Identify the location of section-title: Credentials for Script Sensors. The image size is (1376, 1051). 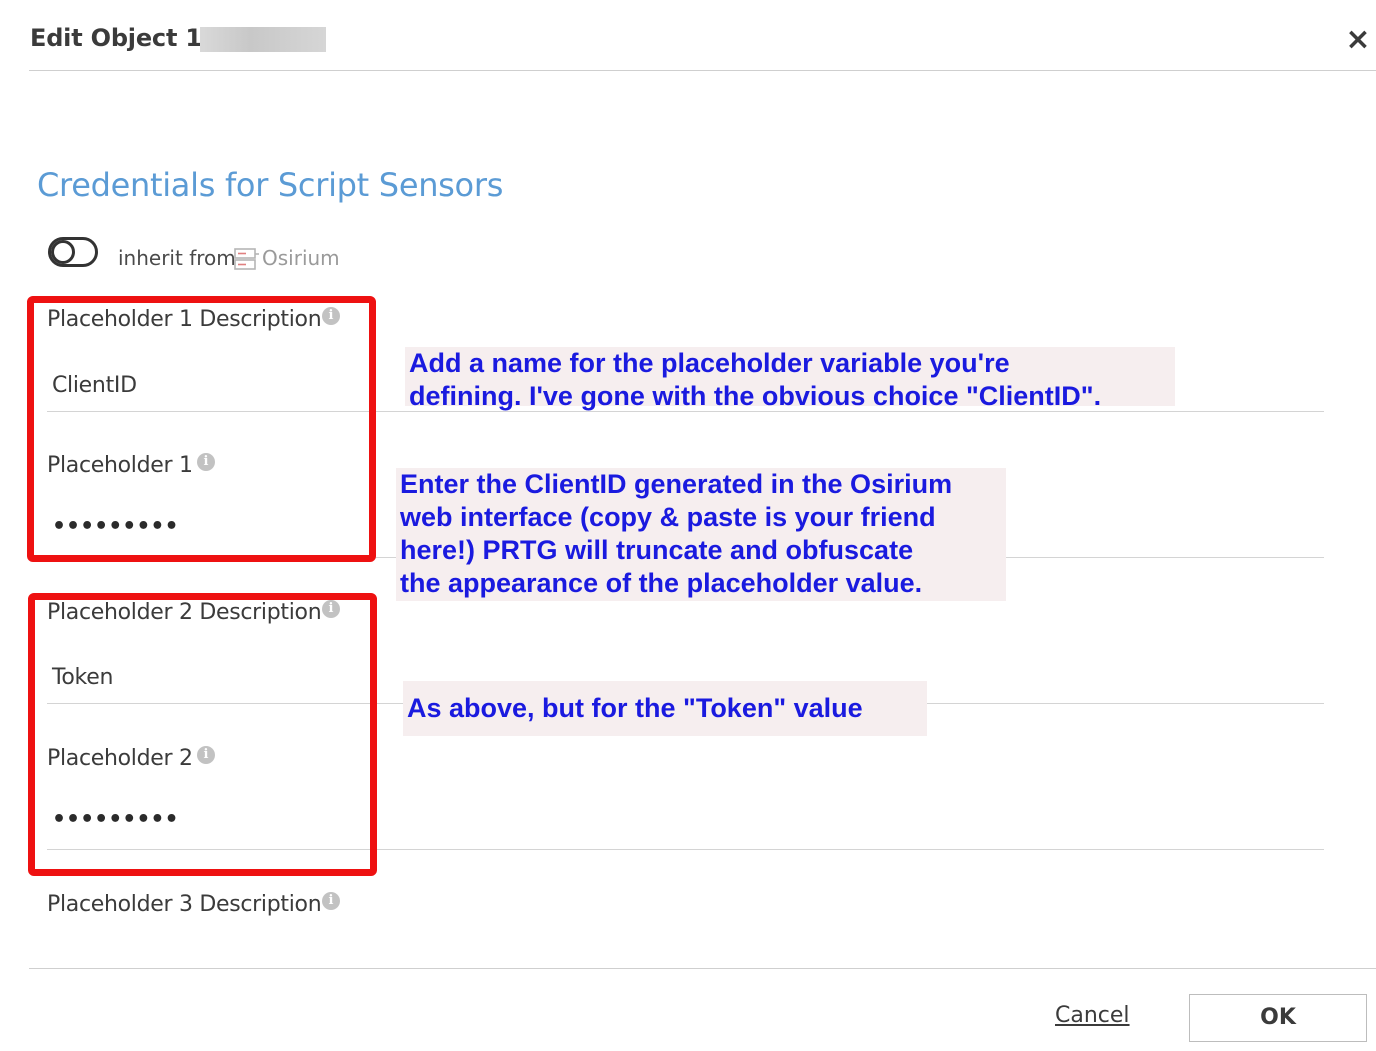
(270, 185).